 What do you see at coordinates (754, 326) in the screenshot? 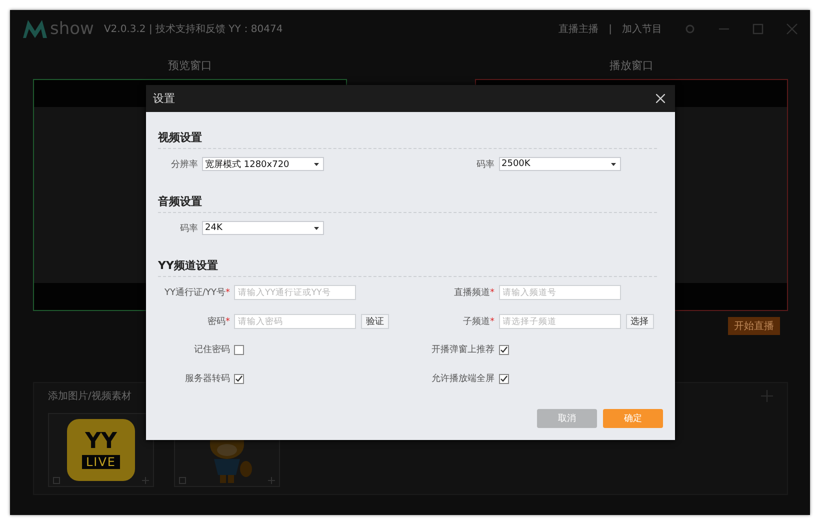
I see `start-live-button: 开始直播` at bounding box center [754, 326].